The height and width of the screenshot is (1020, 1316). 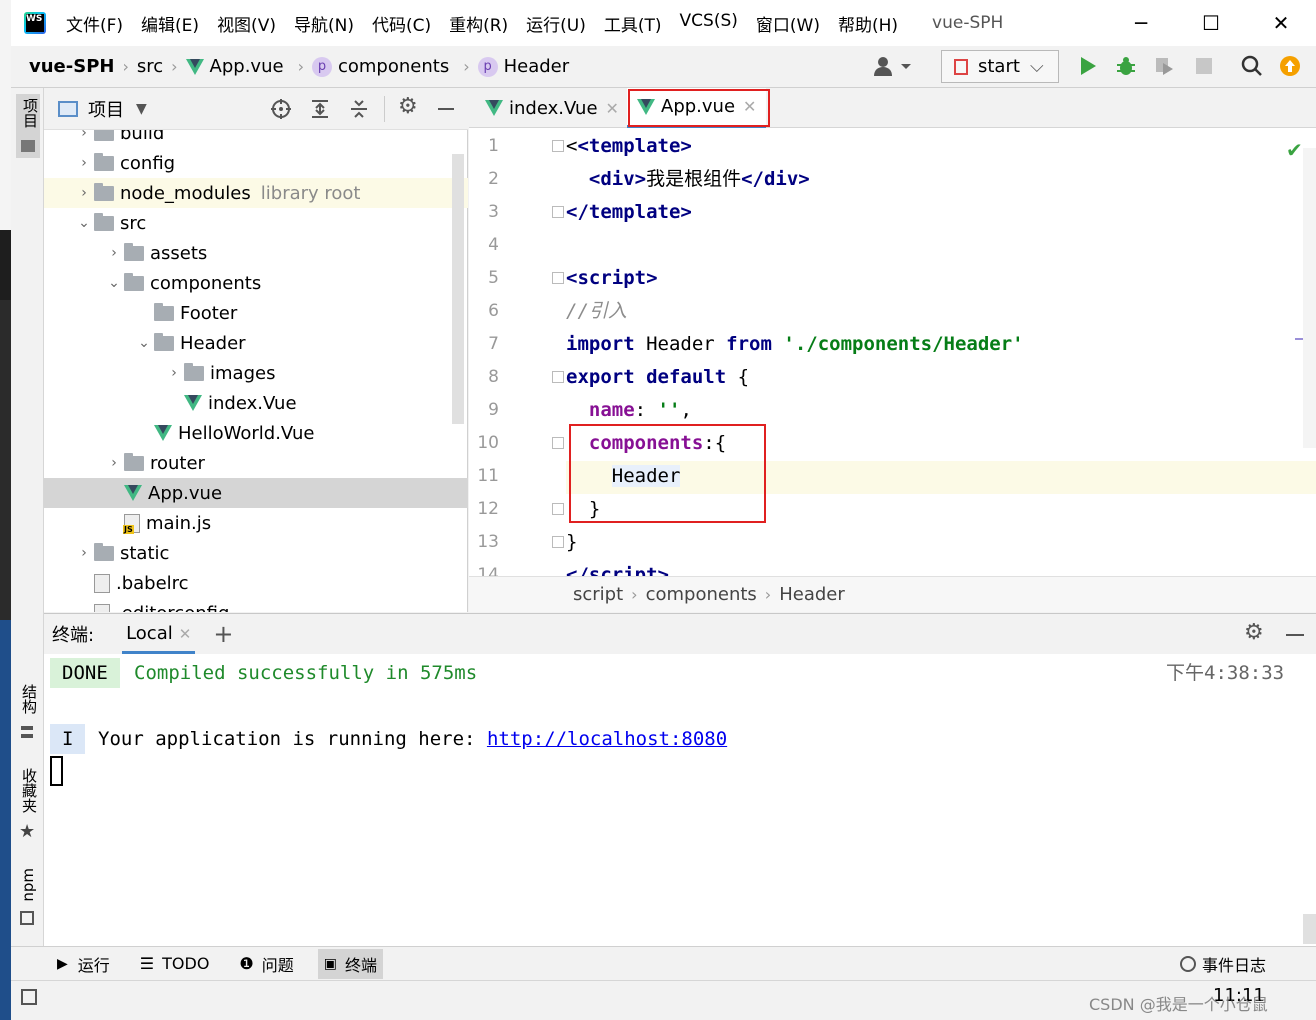 What do you see at coordinates (246, 23) in the screenshot?
I see `menu-item: 视图(V)` at bounding box center [246, 23].